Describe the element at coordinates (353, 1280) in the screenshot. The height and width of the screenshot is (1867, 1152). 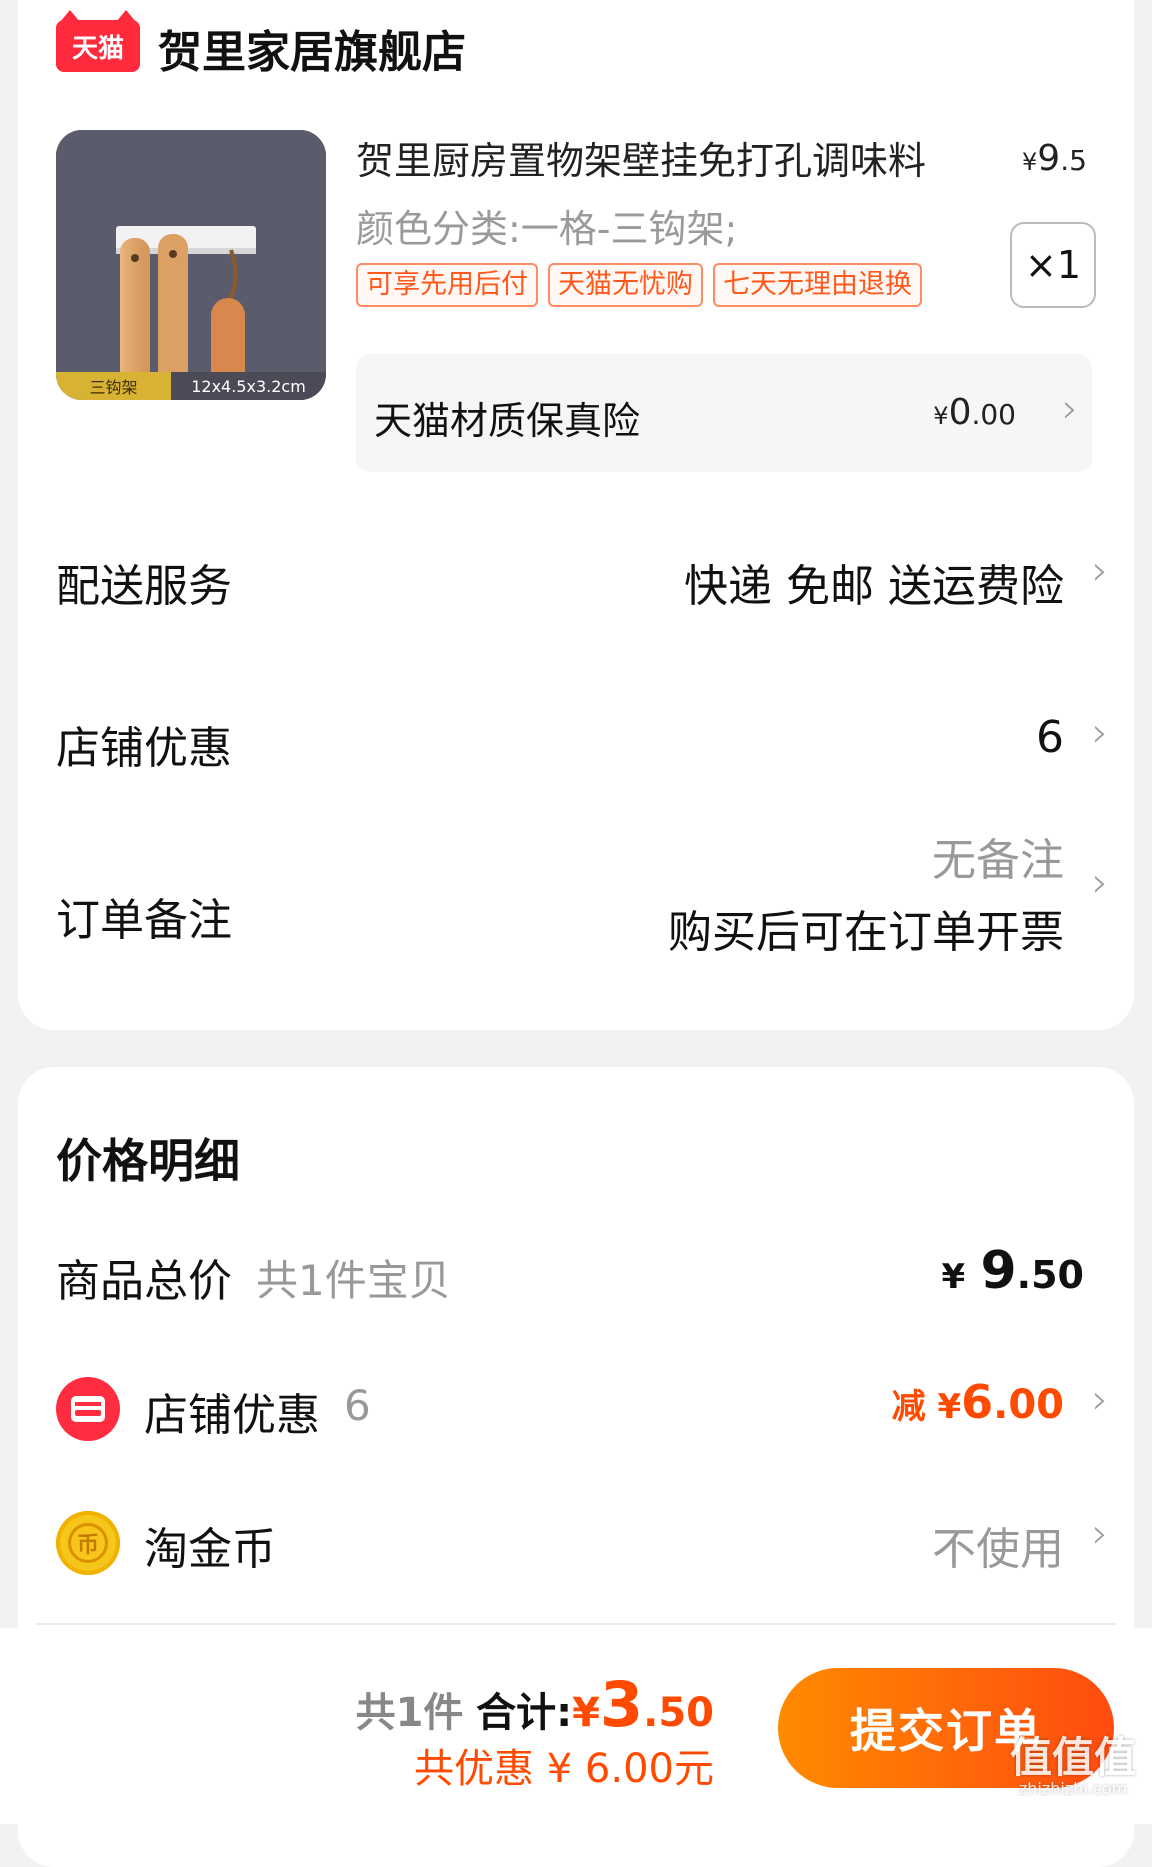
I see `goods-count: 共1件宝贝` at that location.